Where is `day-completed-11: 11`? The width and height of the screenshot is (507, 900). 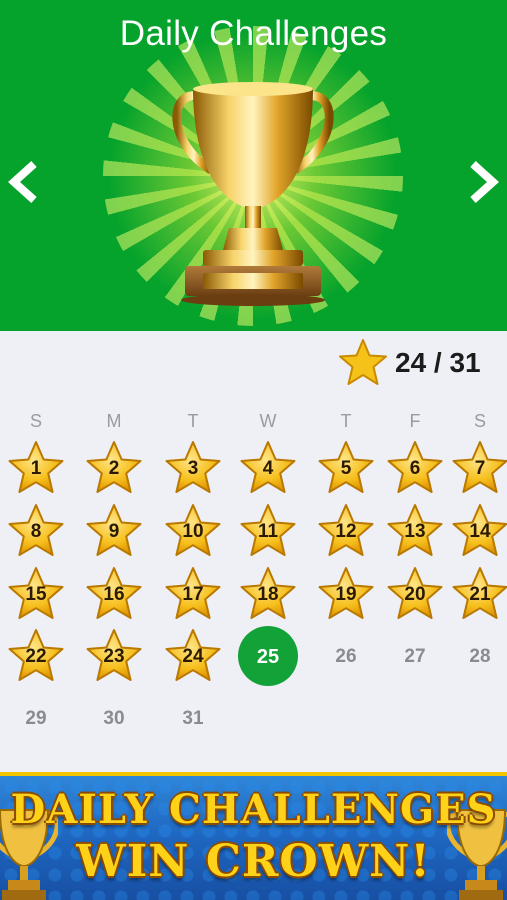 day-completed-11: 11 is located at coordinates (268, 531).